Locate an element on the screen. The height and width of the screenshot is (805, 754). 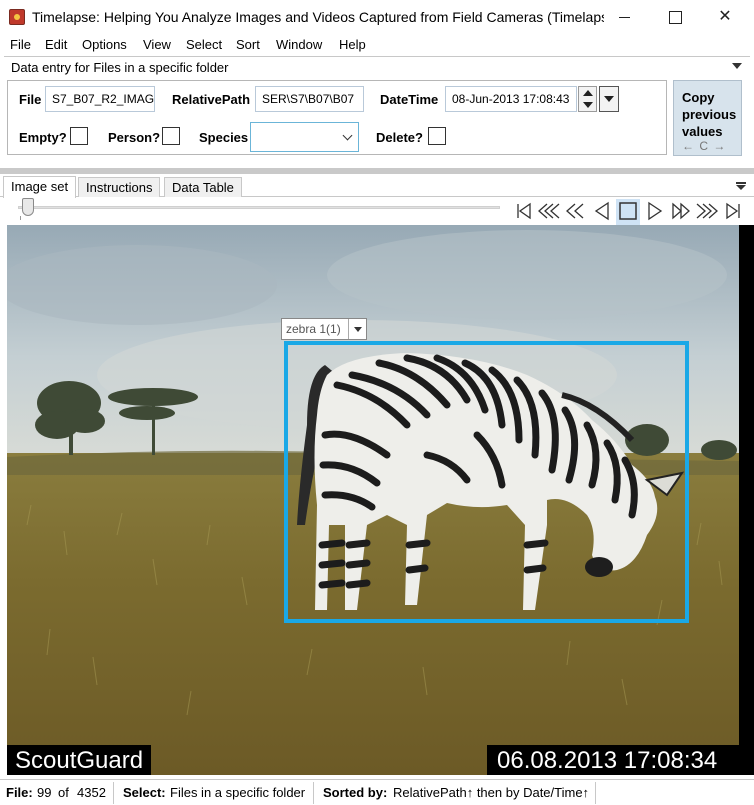
datetime-label: DateTime is located at coordinates (409, 99).